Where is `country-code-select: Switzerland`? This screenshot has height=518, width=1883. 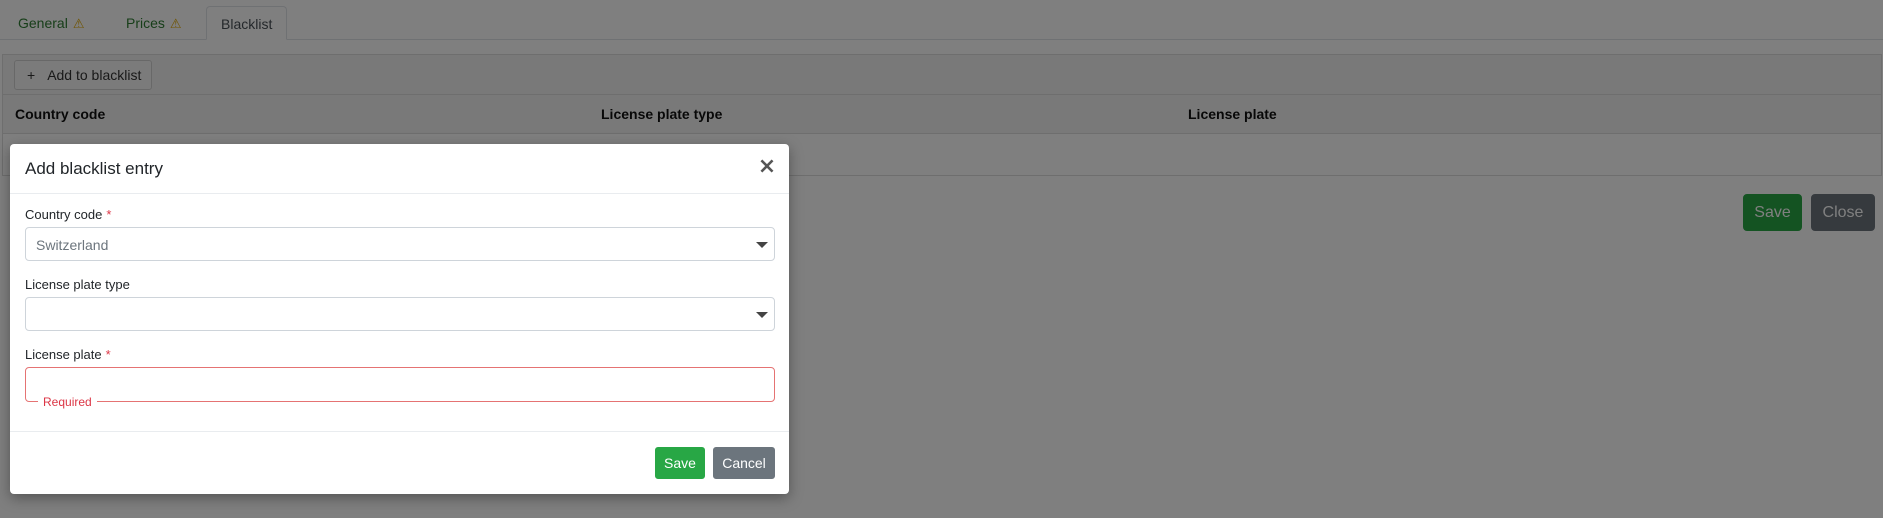
country-code-select: Switzerland is located at coordinates (400, 244).